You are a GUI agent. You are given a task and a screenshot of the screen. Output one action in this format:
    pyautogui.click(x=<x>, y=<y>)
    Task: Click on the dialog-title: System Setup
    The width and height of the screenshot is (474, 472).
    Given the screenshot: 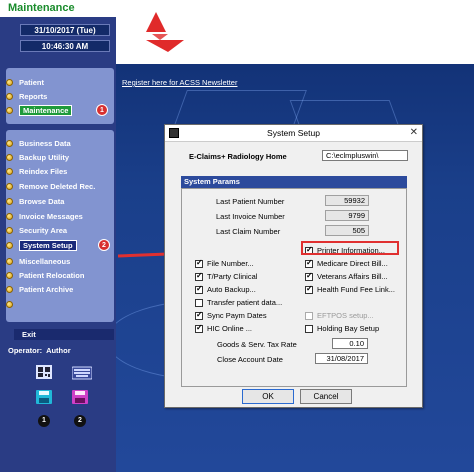 What is the action you would take?
    pyautogui.click(x=293, y=133)
    